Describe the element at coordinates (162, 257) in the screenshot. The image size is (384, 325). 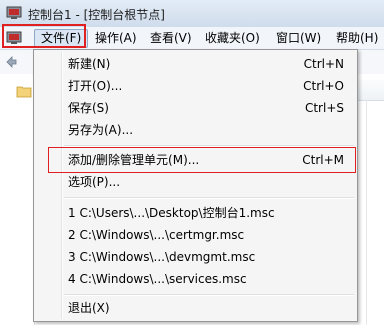
I see `menu-item-label: 3 C:\Windows\...\devmgmt.msc` at that location.